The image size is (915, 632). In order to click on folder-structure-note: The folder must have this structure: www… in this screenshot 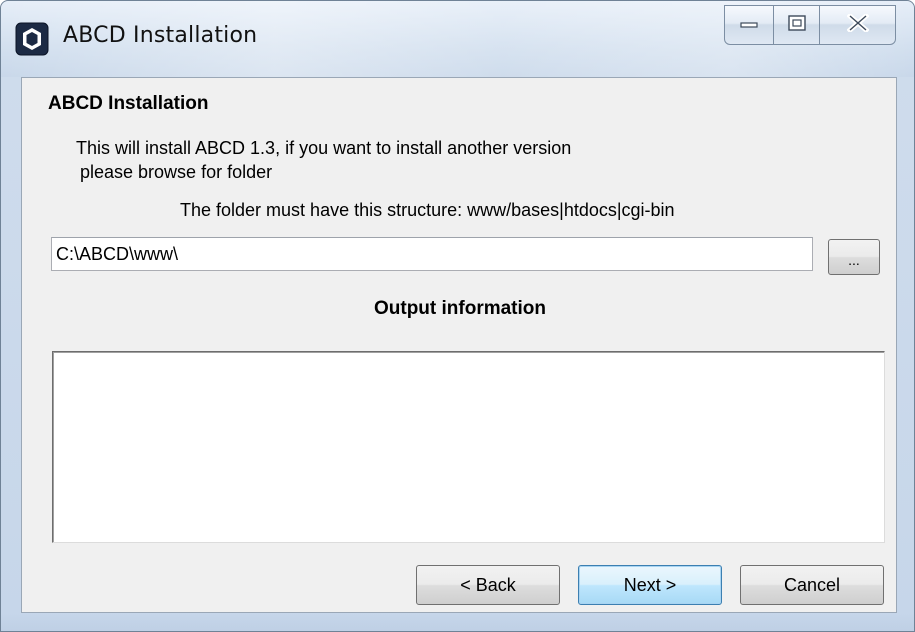, I will do `click(427, 210)`.